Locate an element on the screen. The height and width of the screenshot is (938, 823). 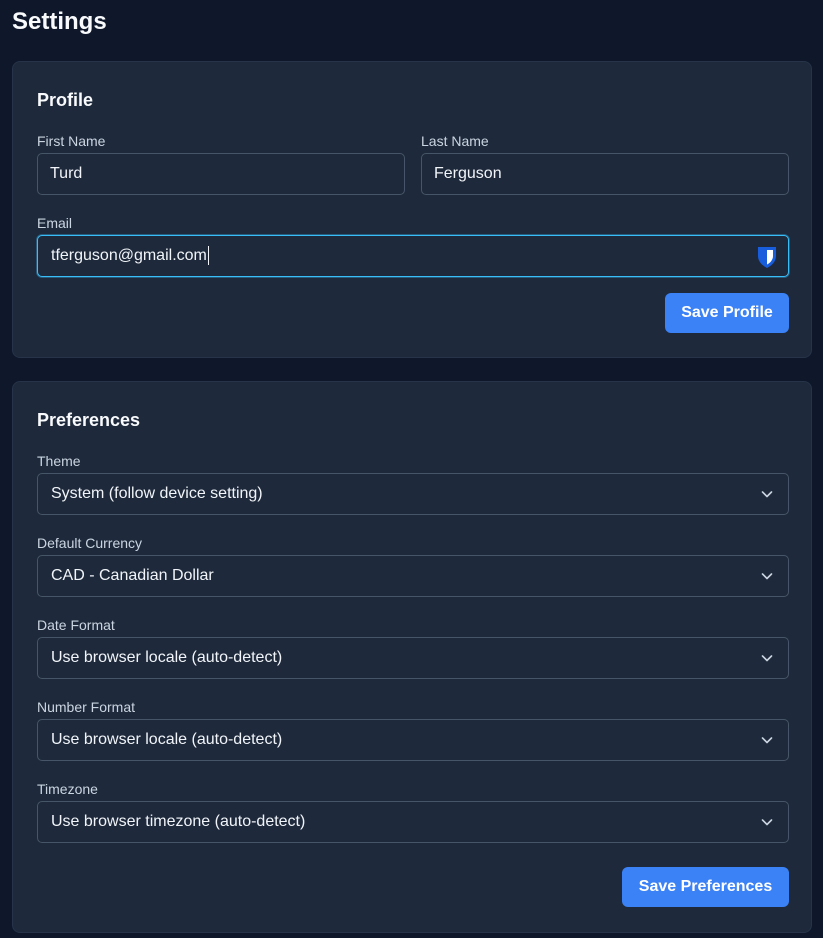
timezone-select-value: Use browser timezone (auto-detect) is located at coordinates (178, 821).